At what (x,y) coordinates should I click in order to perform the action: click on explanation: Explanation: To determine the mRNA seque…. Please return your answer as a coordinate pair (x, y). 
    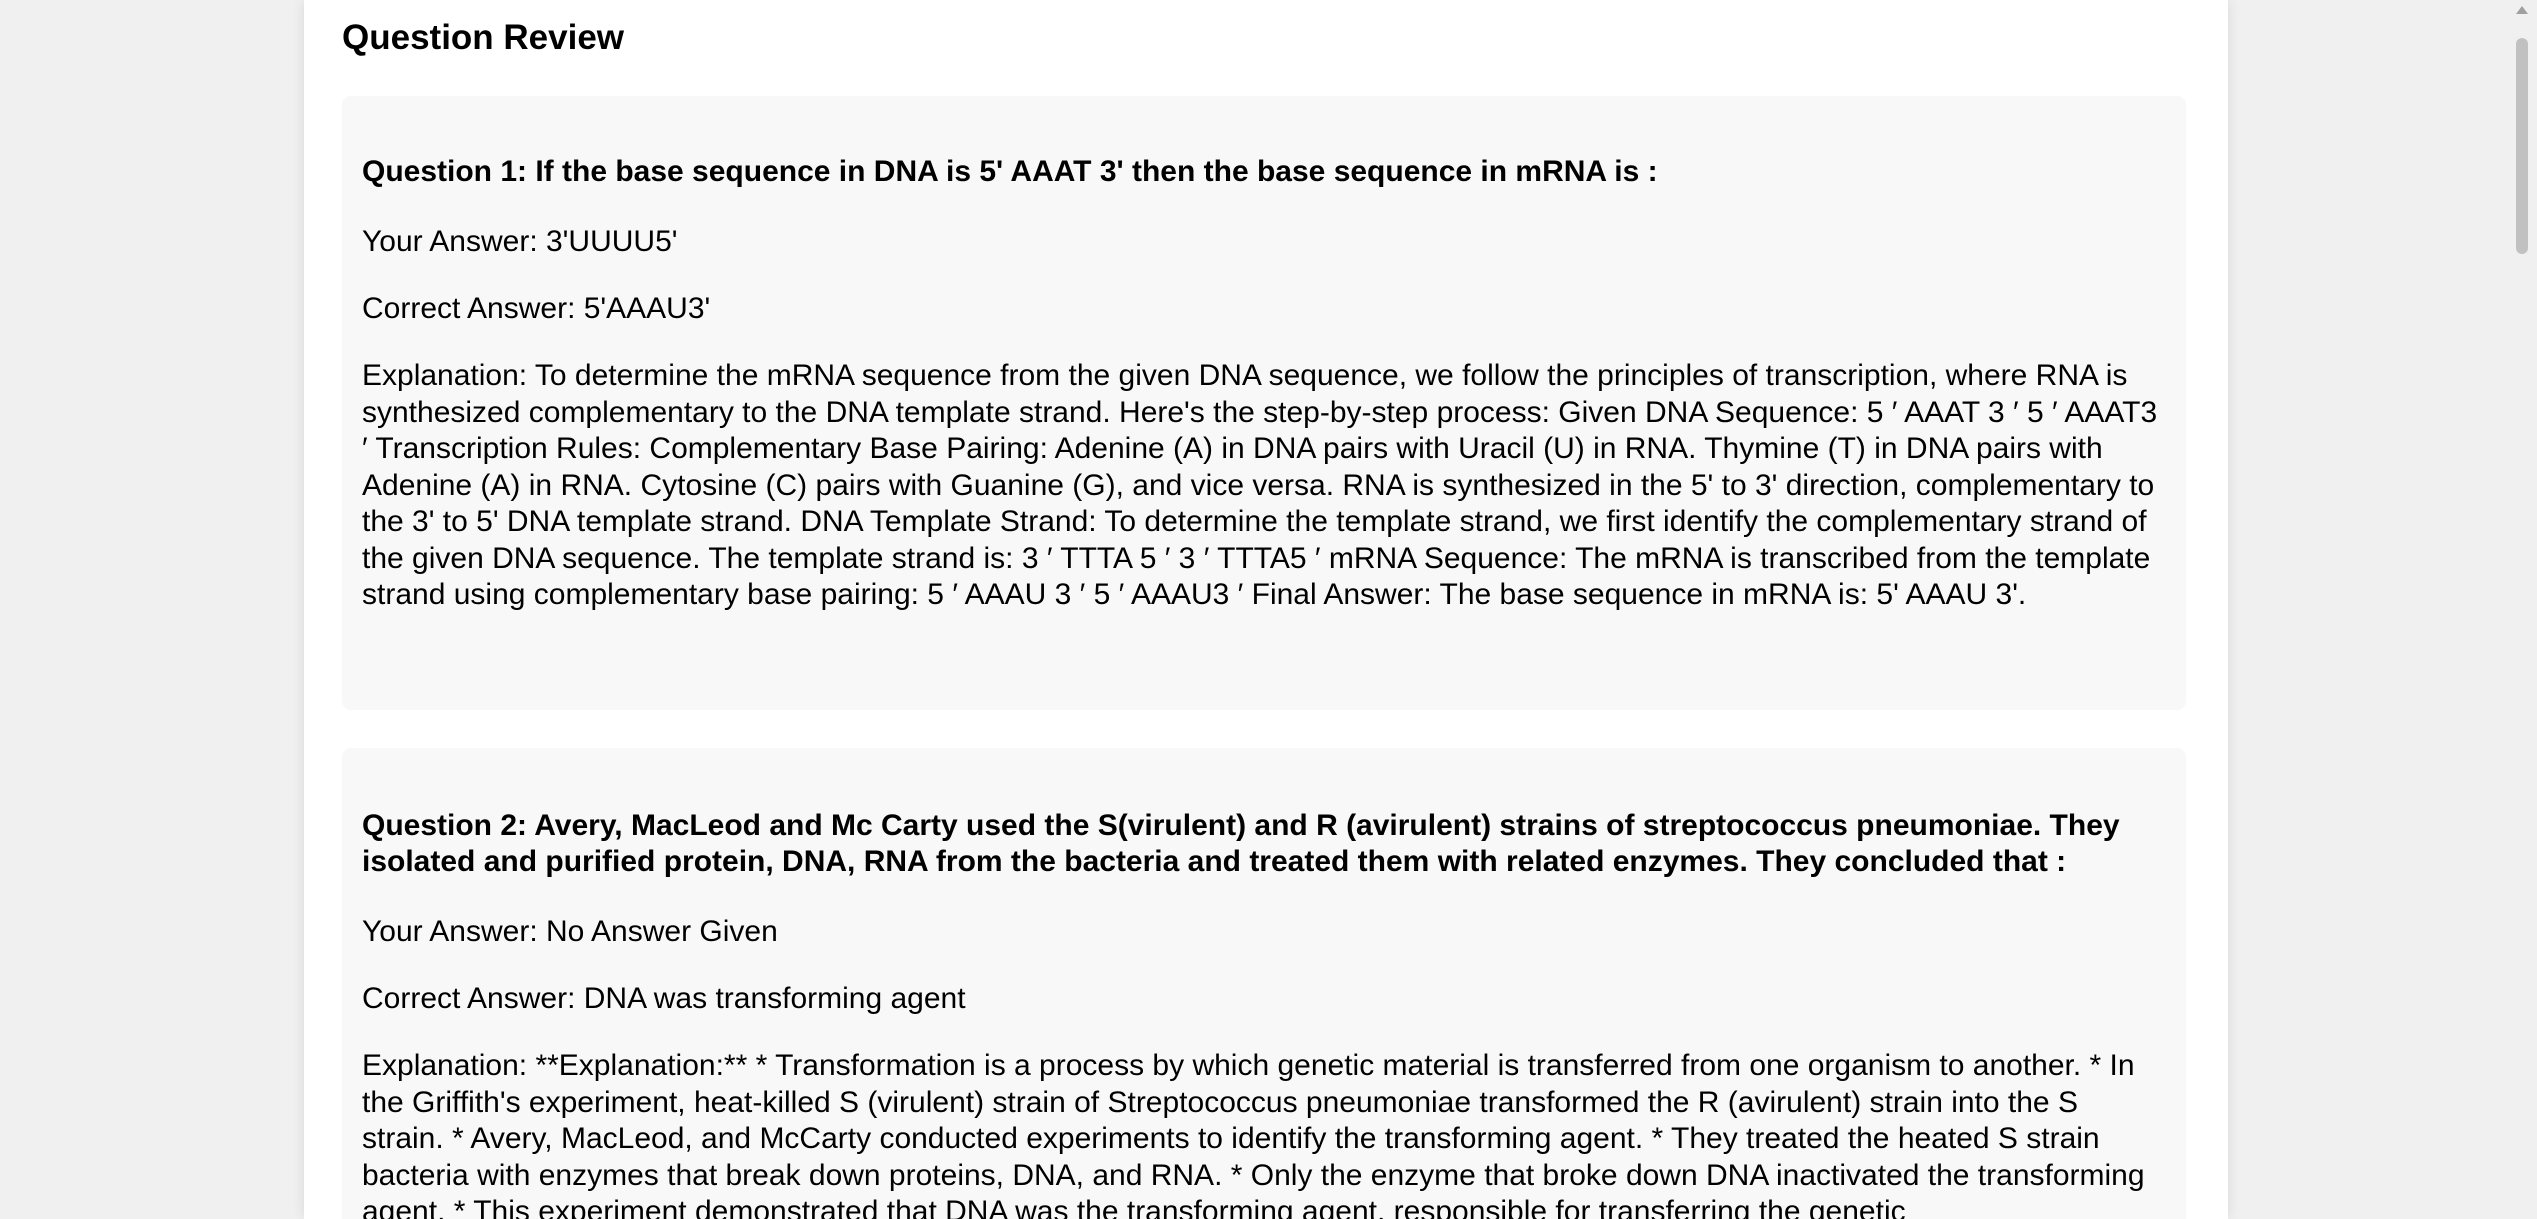
    Looking at the image, I should click on (1260, 485).